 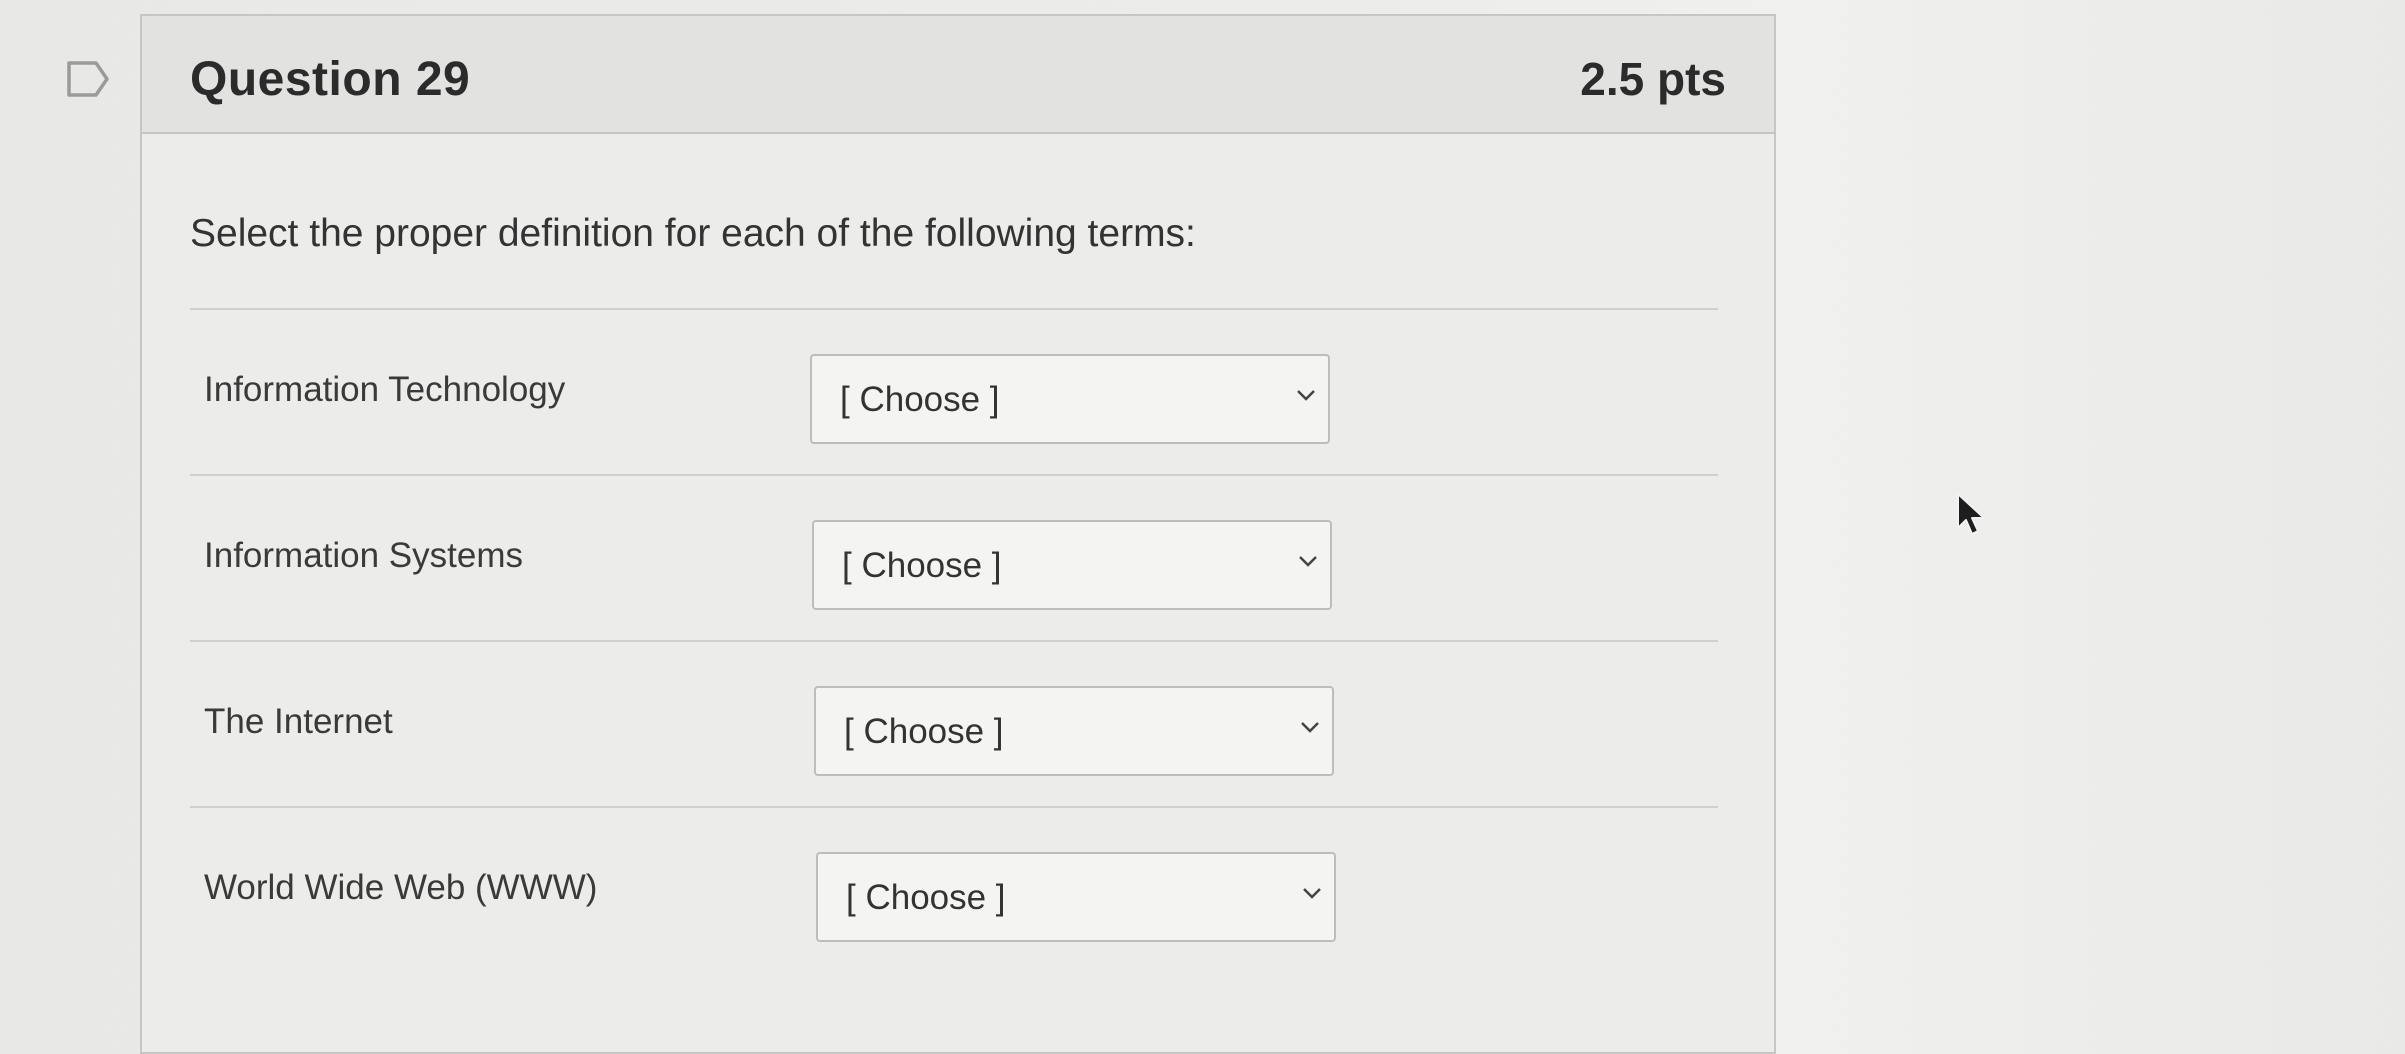 I want to click on definition-select-the-internet: [ Choose ], so click(x=1074, y=731).